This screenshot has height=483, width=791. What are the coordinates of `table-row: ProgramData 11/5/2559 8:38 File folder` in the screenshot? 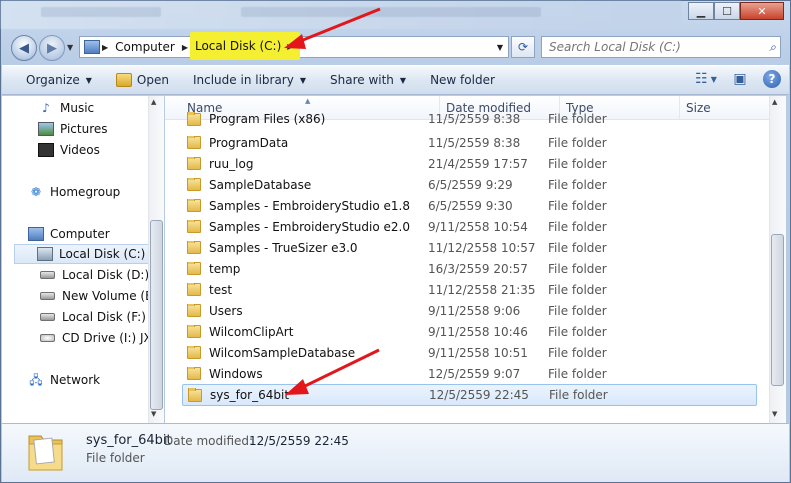 It's located at (469, 142).